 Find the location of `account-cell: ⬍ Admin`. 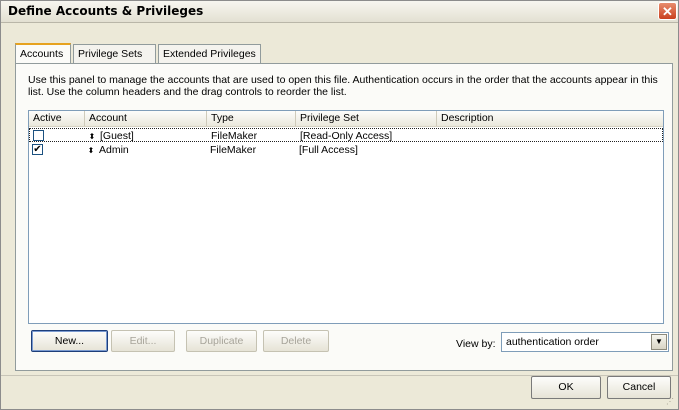

account-cell: ⬍ Admin is located at coordinates (108, 150).